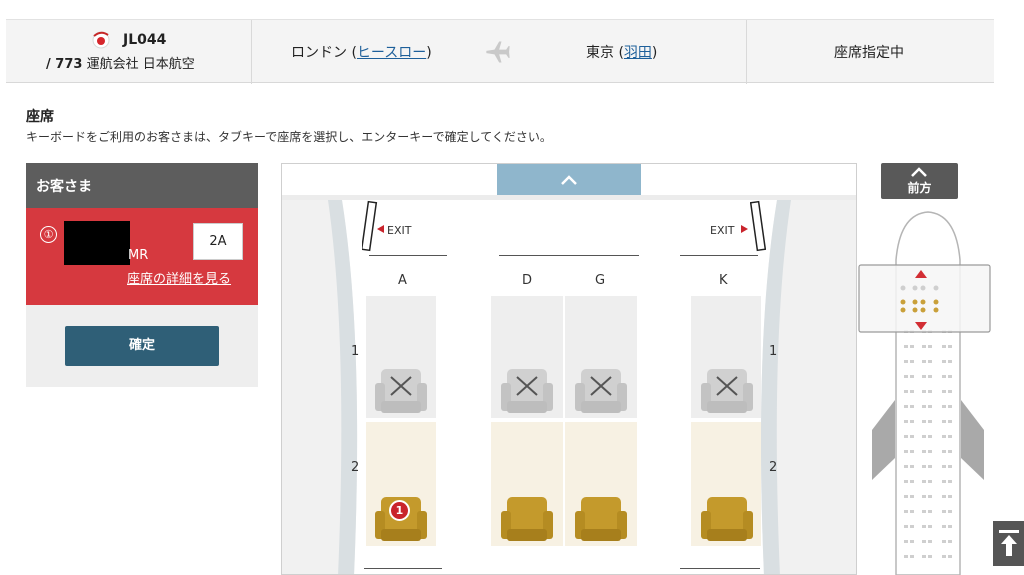 The width and height of the screenshot is (1024, 575). Describe the element at coordinates (402, 280) in the screenshot. I see `column-label-a: A` at that location.